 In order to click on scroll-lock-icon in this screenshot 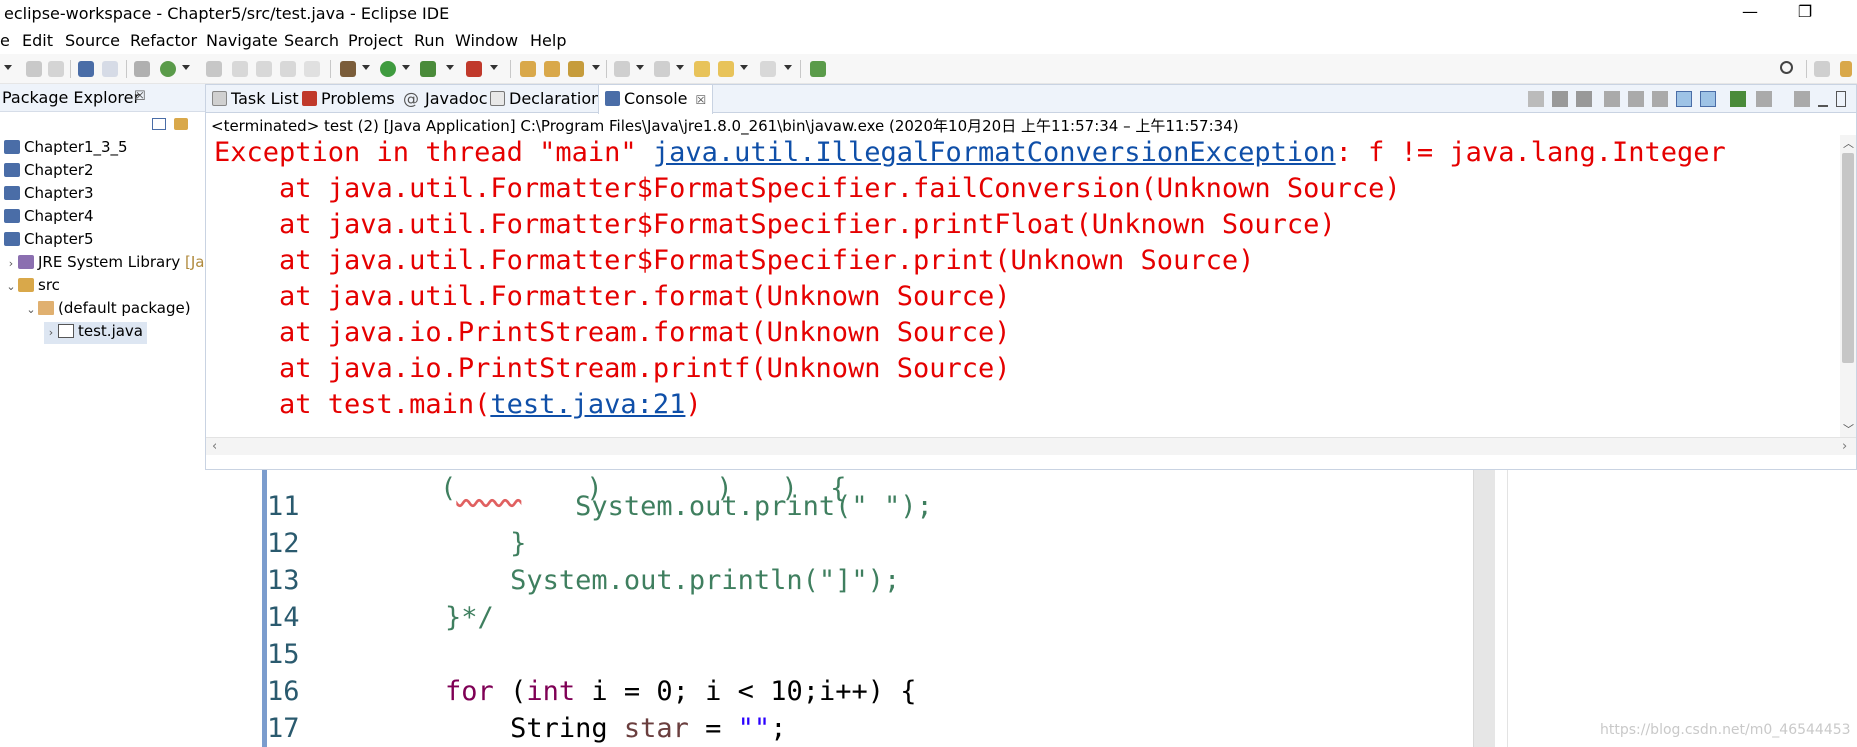, I will do `click(1636, 99)`.